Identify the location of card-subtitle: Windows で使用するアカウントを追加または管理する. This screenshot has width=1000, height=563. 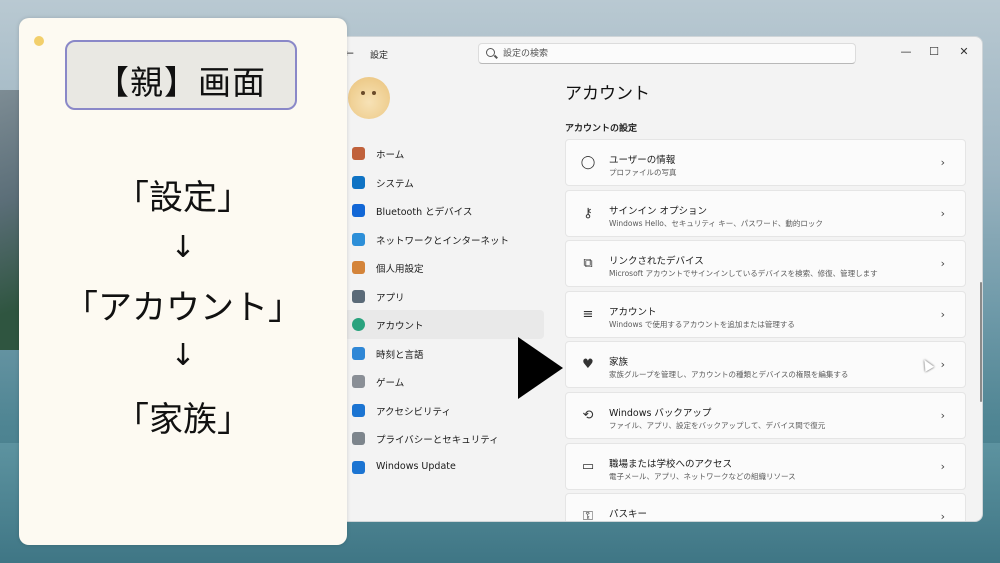
(702, 324).